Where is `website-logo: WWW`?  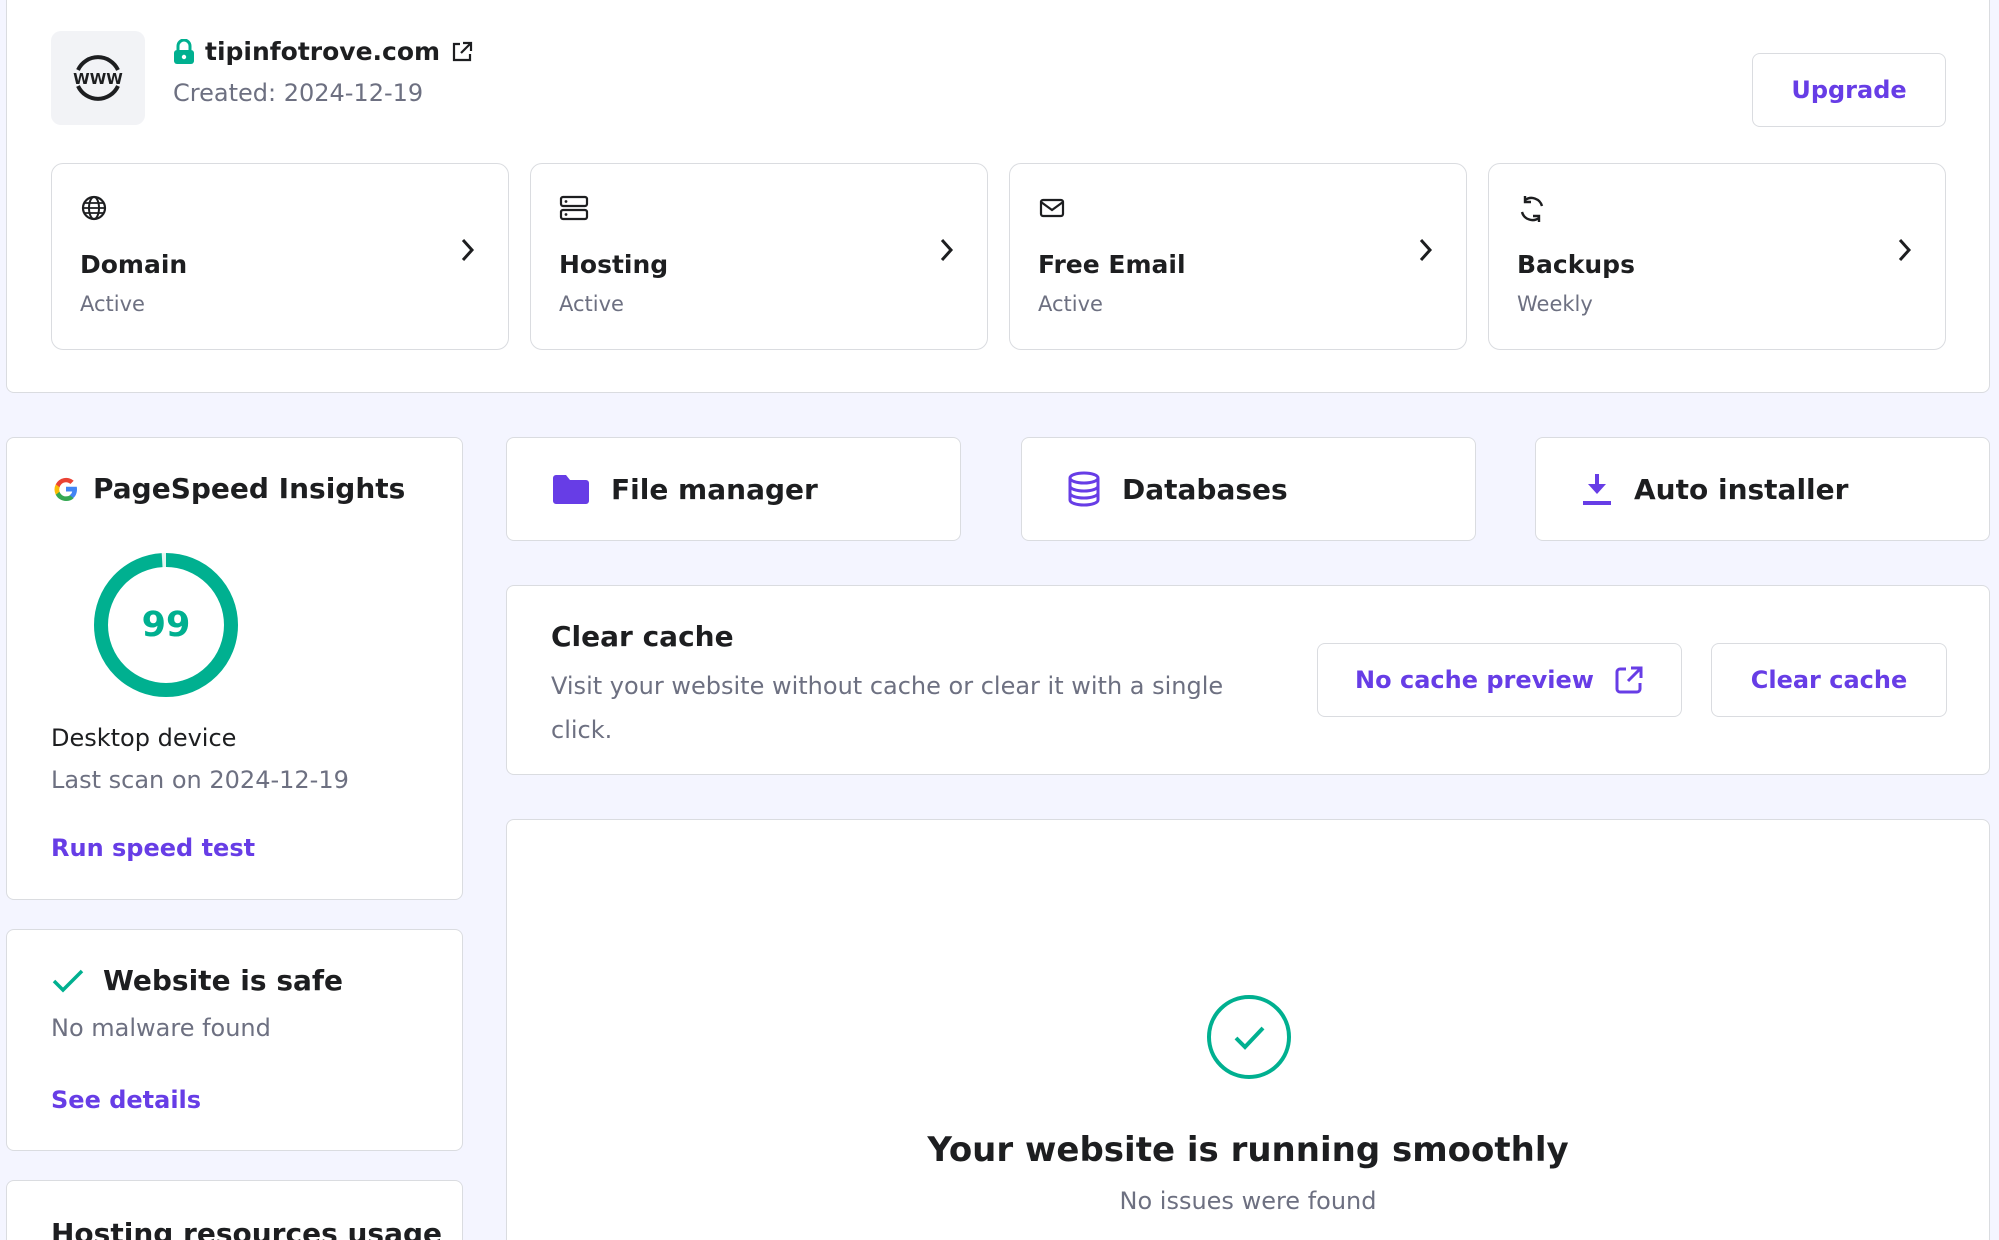
website-logo: WWW is located at coordinates (98, 78).